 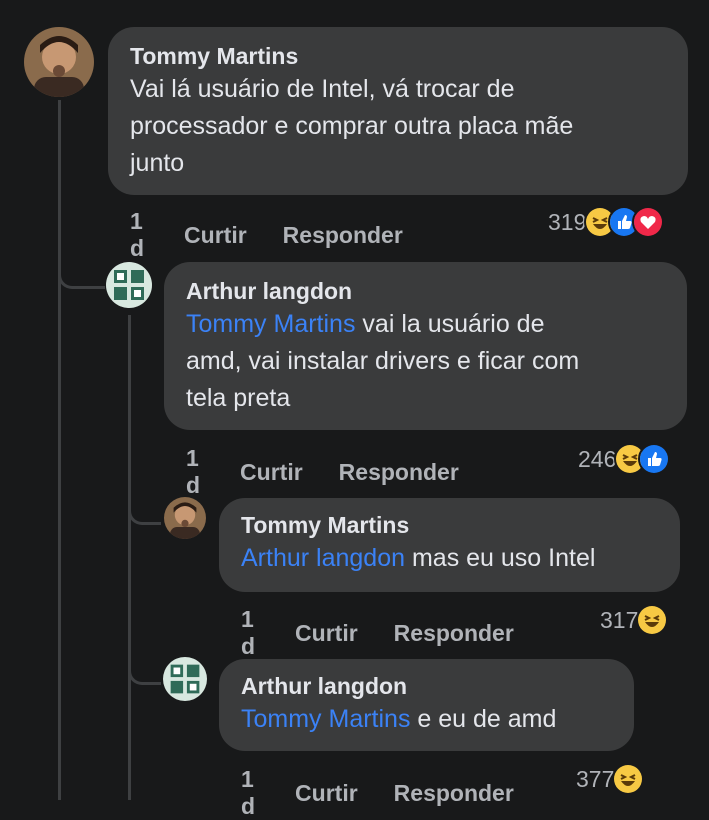 What do you see at coordinates (323, 558) in the screenshot?
I see `mention-link: Arthur langdon` at bounding box center [323, 558].